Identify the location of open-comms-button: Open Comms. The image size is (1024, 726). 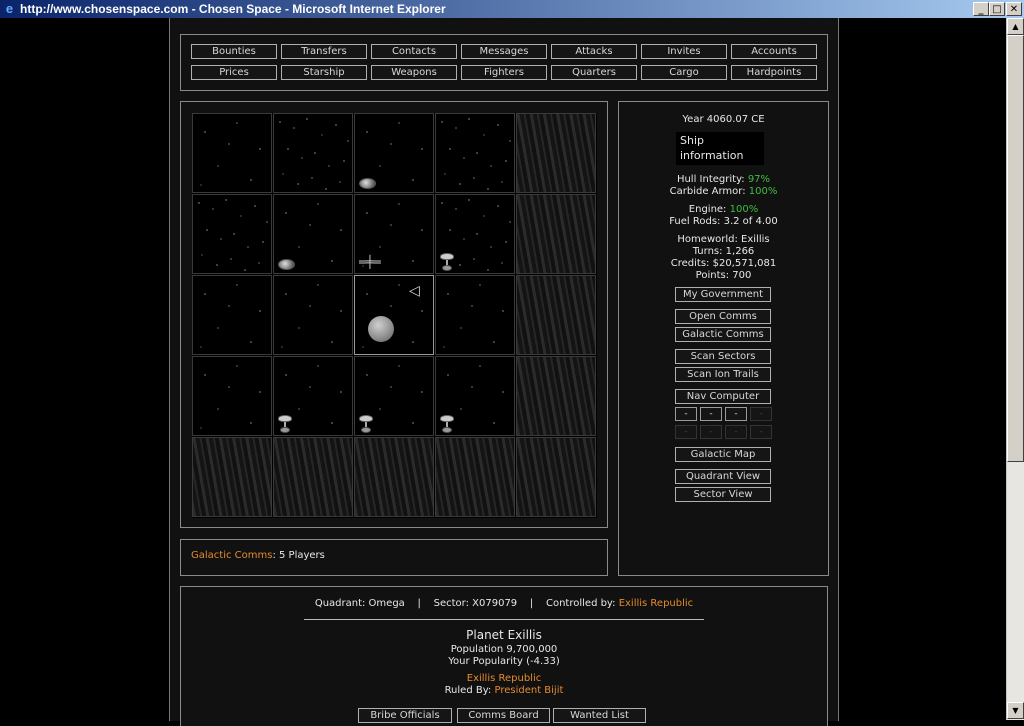
(723, 316).